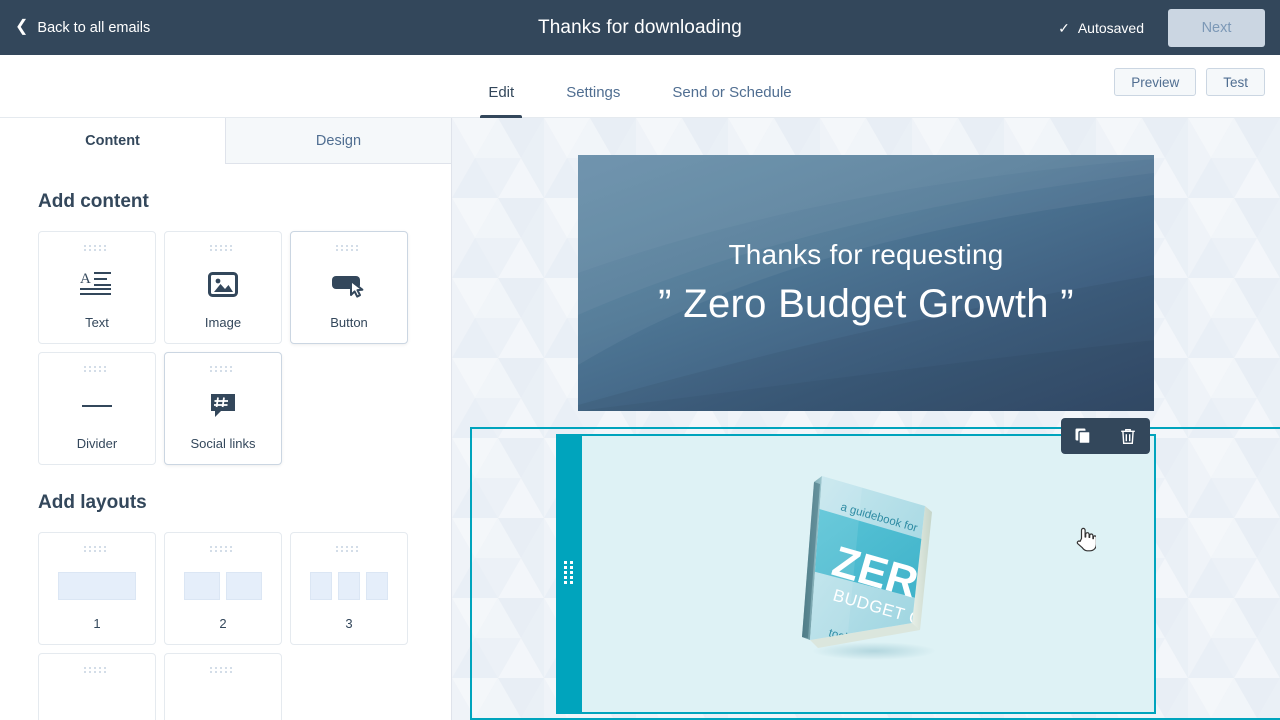 The image size is (1280, 720). What do you see at coordinates (349, 623) in the screenshot?
I see `layout-card-label: 3` at bounding box center [349, 623].